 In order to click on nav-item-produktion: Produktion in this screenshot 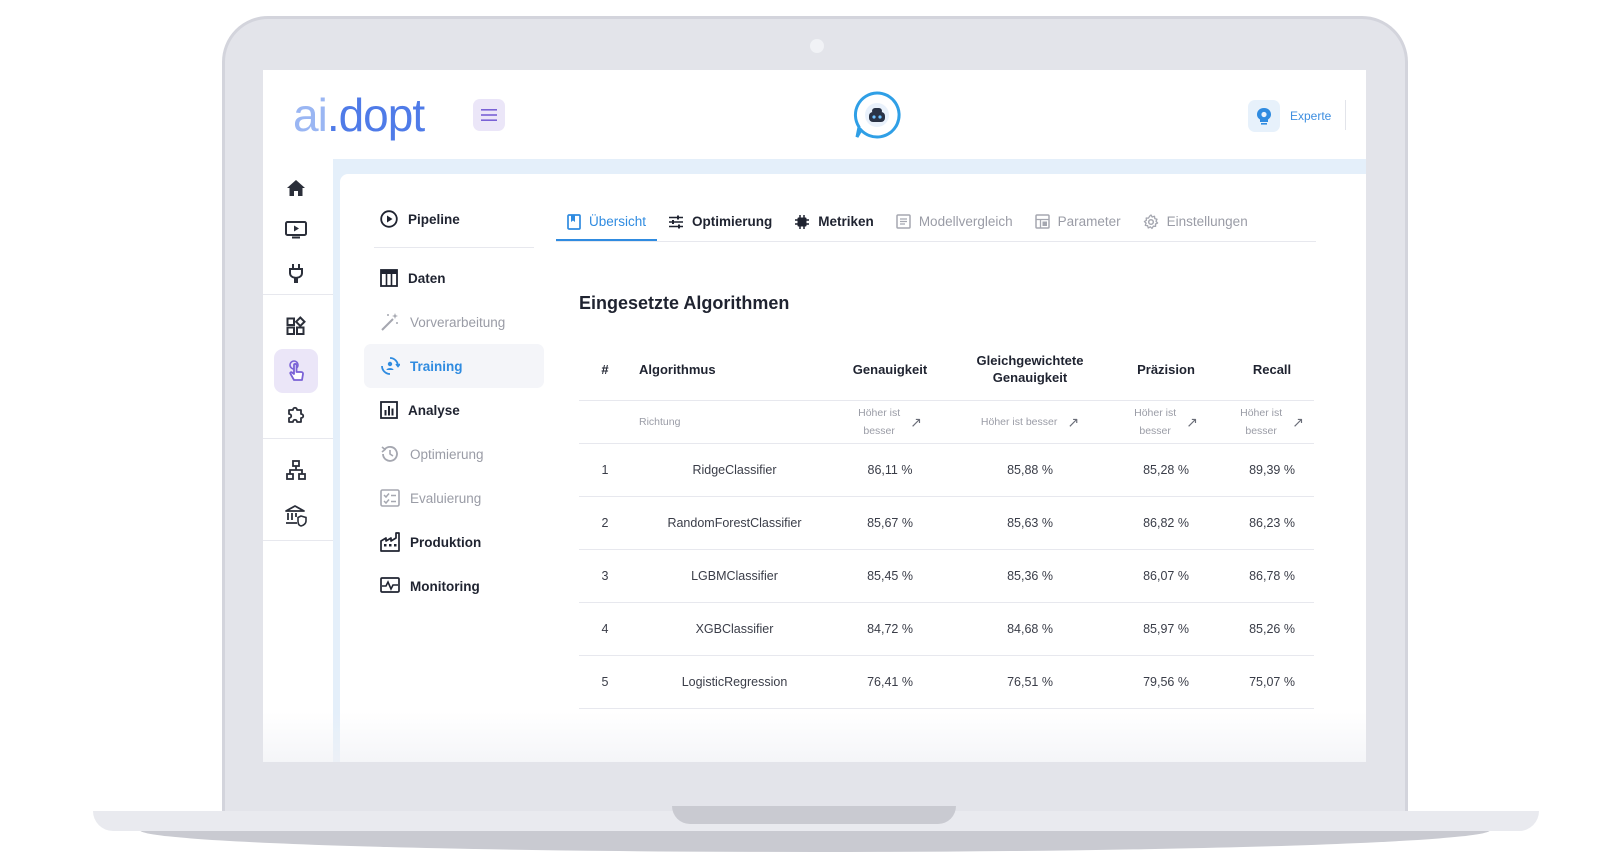, I will do `click(454, 542)`.